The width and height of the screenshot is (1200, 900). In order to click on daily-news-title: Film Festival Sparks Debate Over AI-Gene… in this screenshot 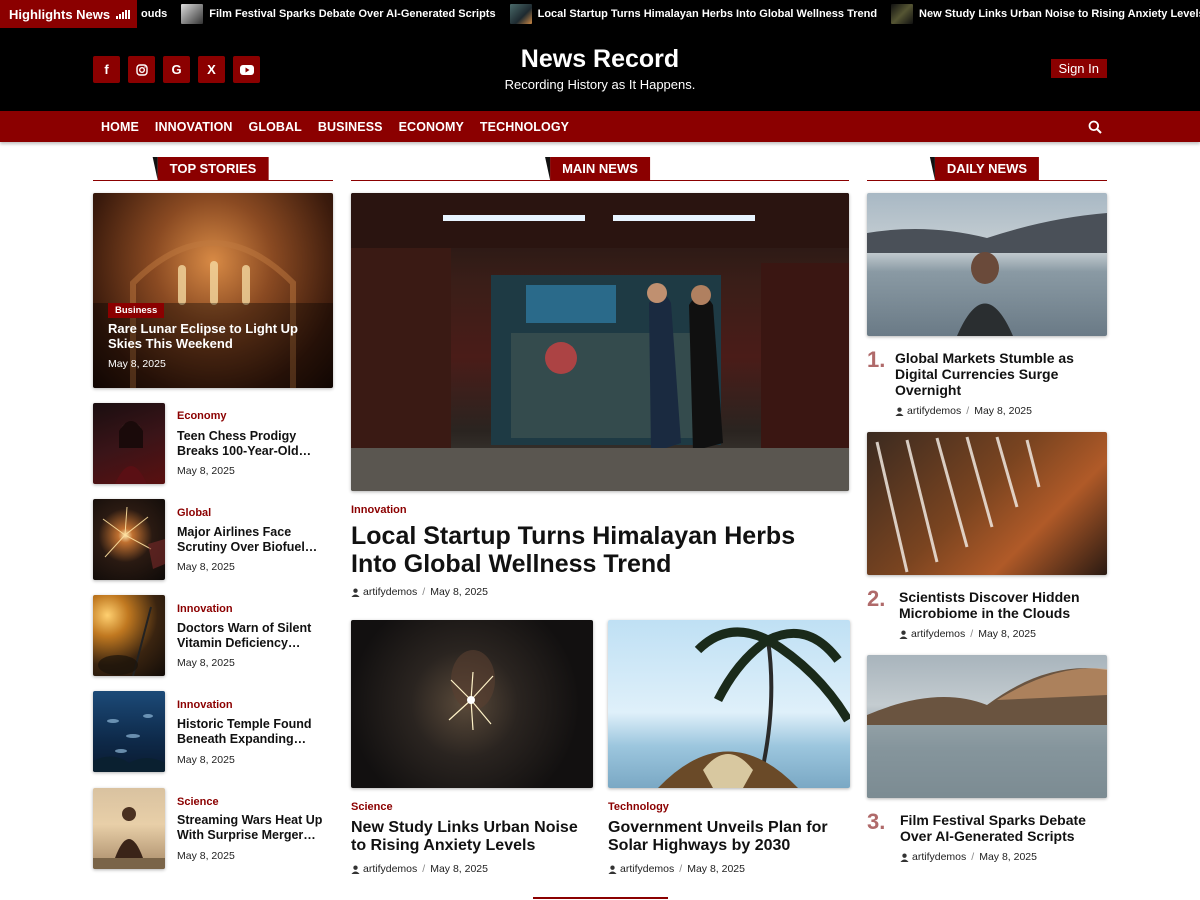, I will do `click(1000, 828)`.